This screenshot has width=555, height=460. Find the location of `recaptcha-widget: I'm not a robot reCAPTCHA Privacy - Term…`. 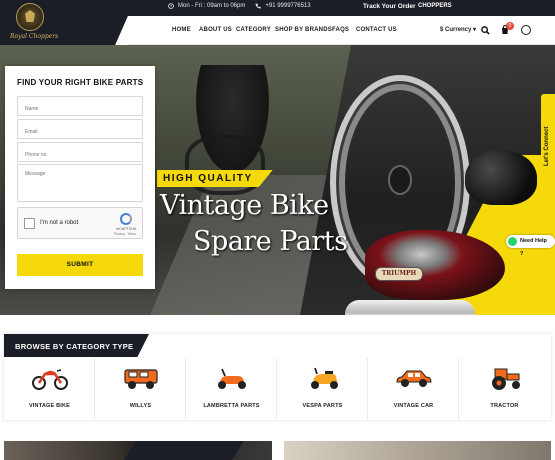

recaptcha-widget: I'm not a robot reCAPTCHA Privacy - Term… is located at coordinates (80, 223).